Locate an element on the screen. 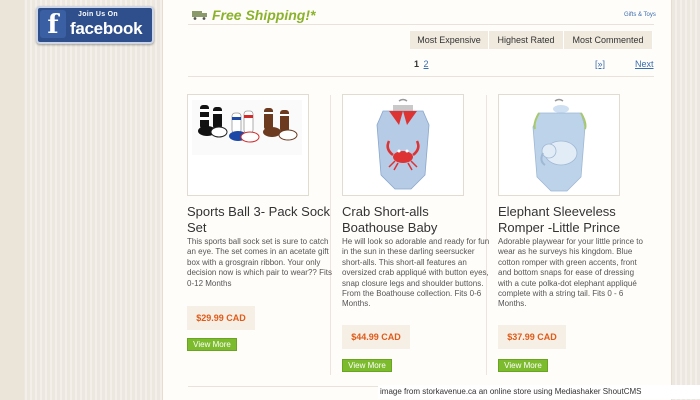 This screenshot has width=700, height=400. product-title: Sports Ball 3- Pack Sock Set is located at coordinates (262, 220).